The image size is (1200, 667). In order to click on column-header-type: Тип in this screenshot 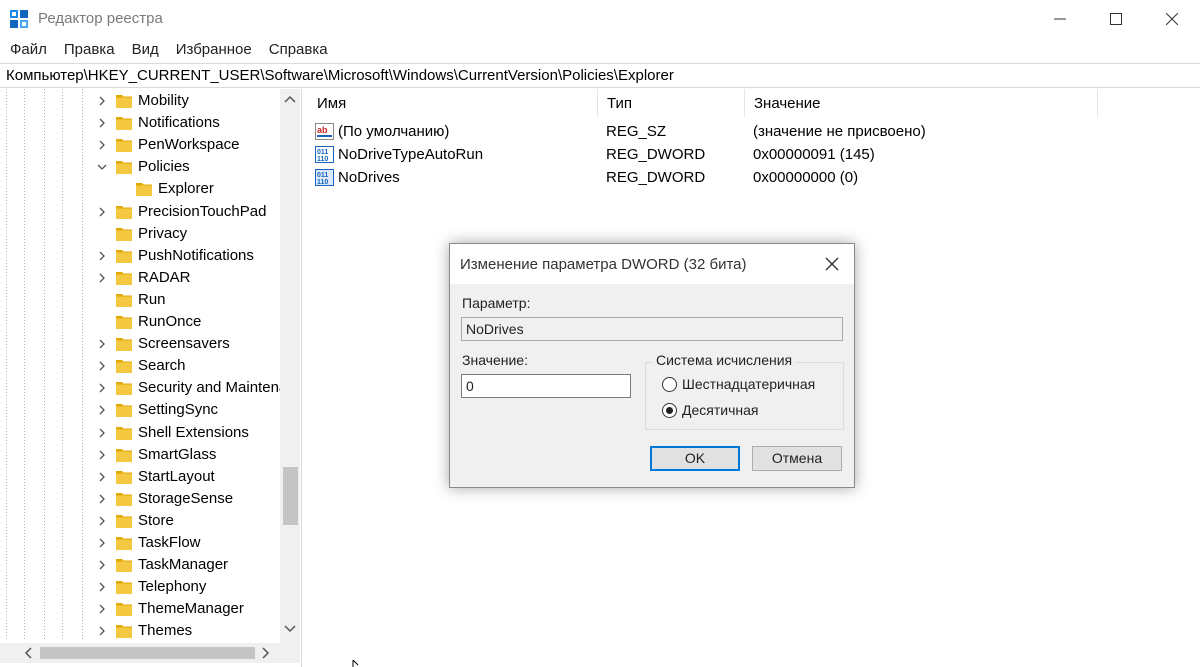, I will do `click(671, 103)`.